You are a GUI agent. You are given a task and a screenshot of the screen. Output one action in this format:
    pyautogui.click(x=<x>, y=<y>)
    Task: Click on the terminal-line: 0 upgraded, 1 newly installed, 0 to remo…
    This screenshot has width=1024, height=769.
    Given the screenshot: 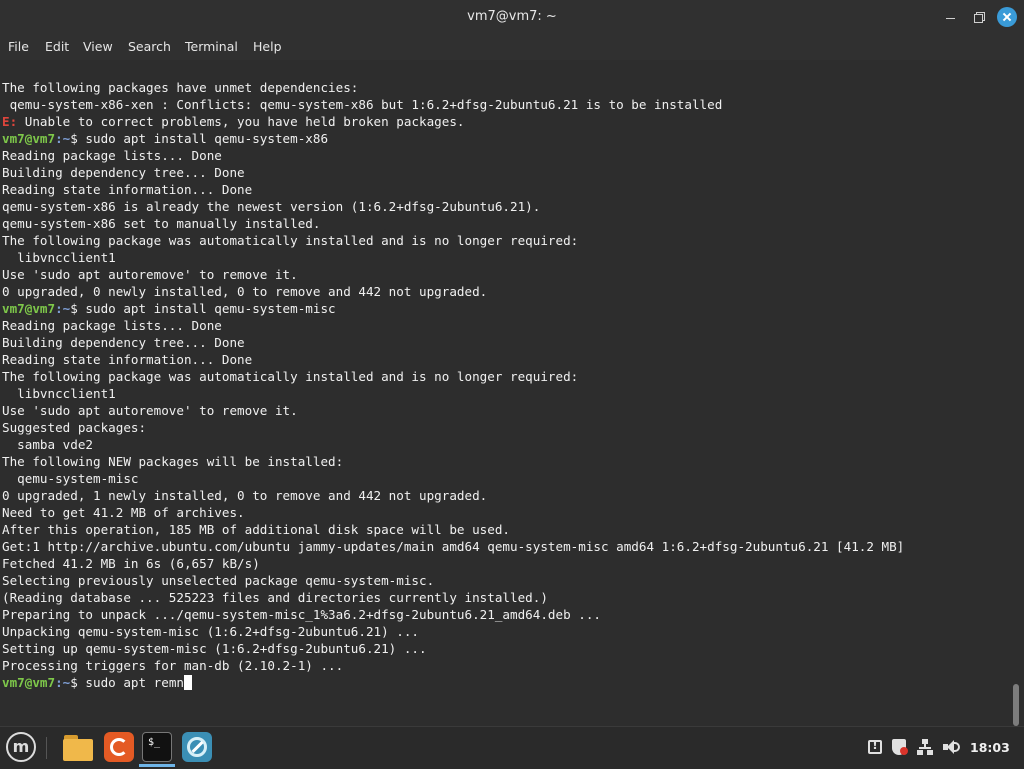 What is the action you would take?
    pyautogui.click(x=245, y=495)
    